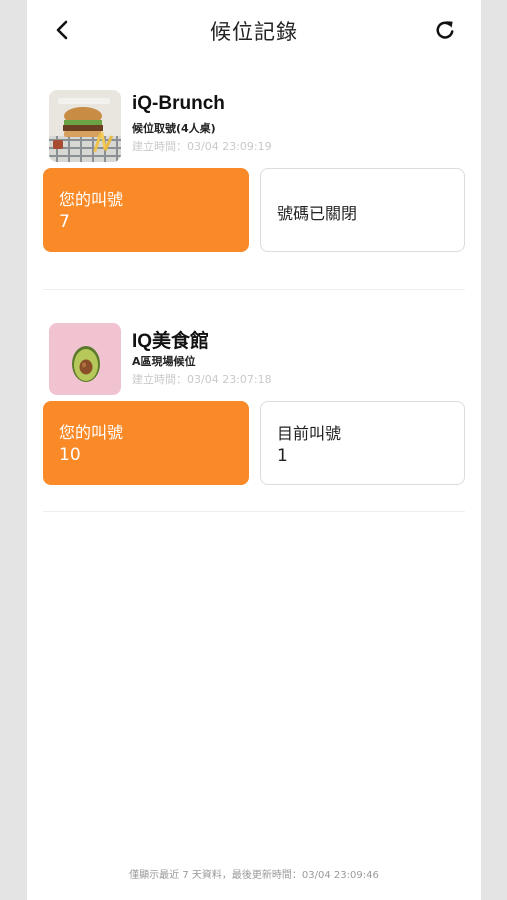  Describe the element at coordinates (362, 443) in the screenshot. I see `current-number-card: 目前叫號 1` at that location.